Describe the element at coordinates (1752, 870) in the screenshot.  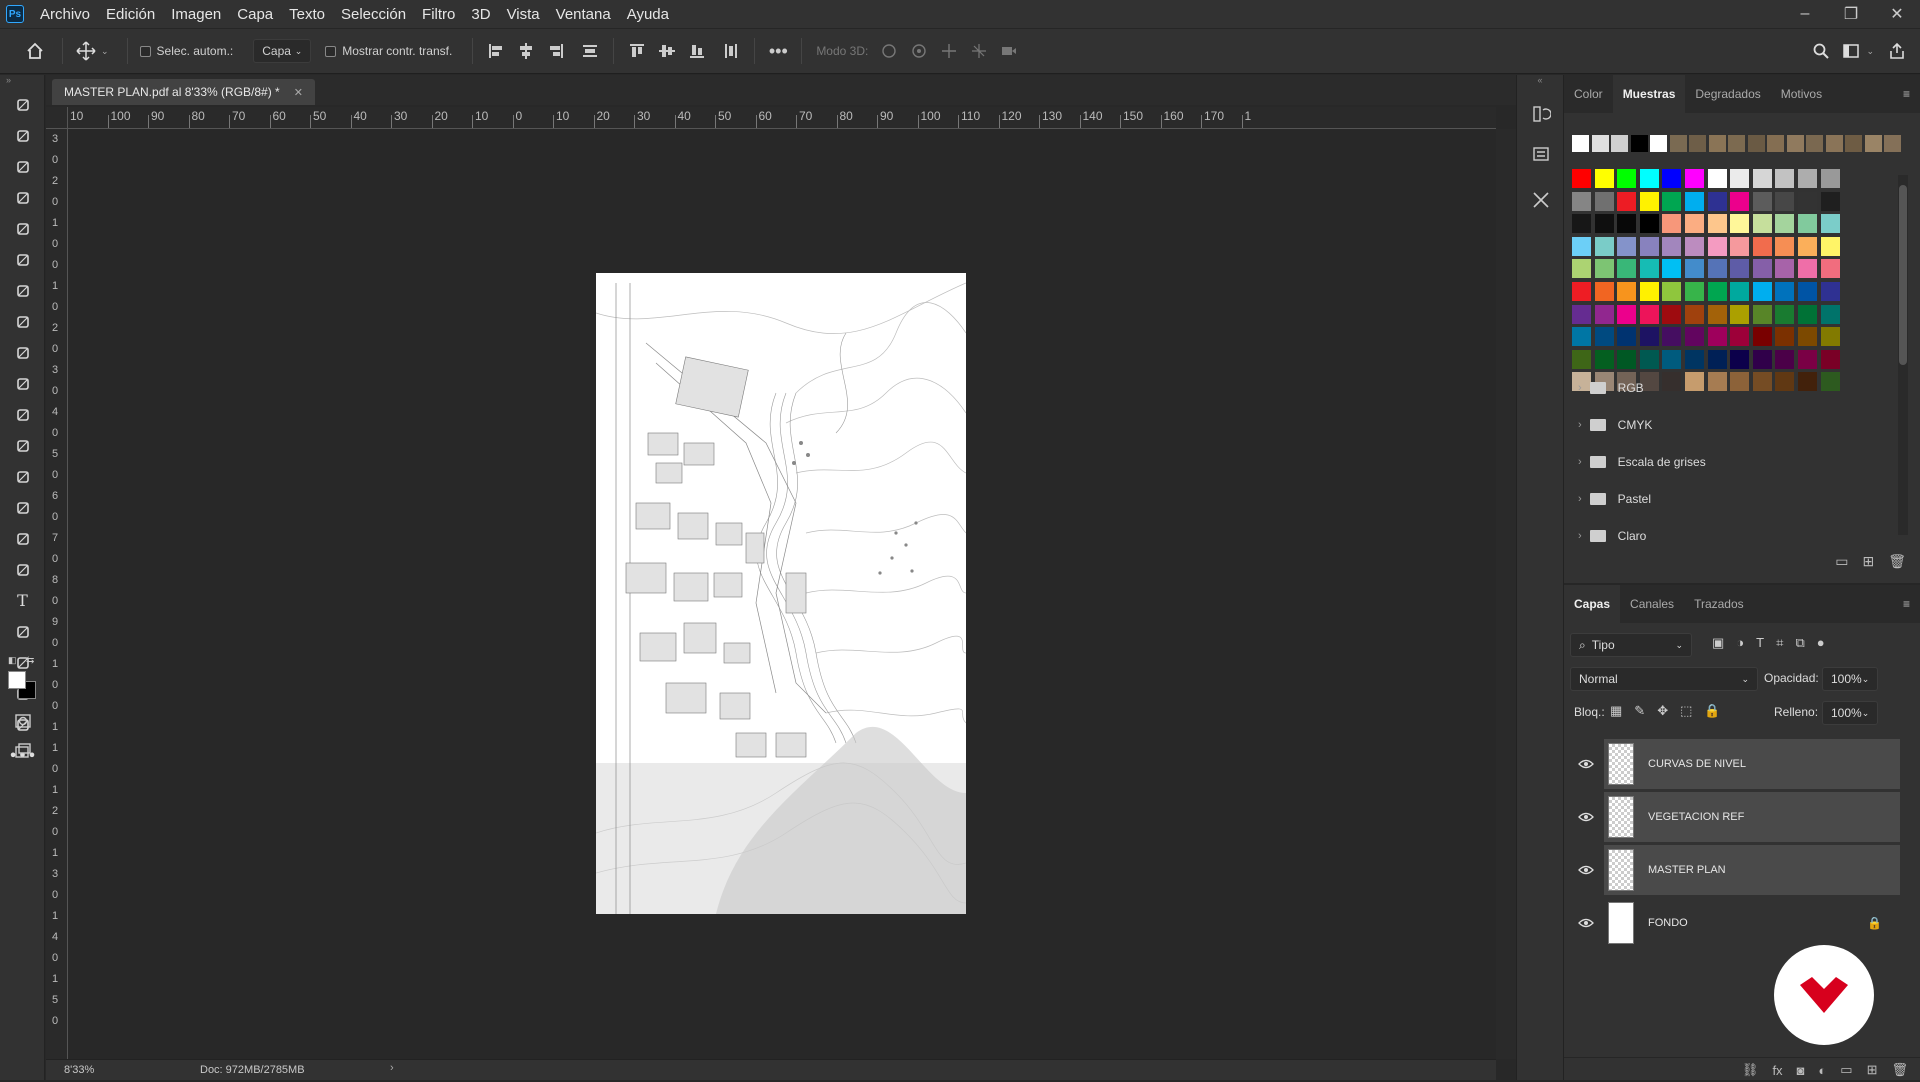
I see `layer-row: MASTER PLAN` at that location.